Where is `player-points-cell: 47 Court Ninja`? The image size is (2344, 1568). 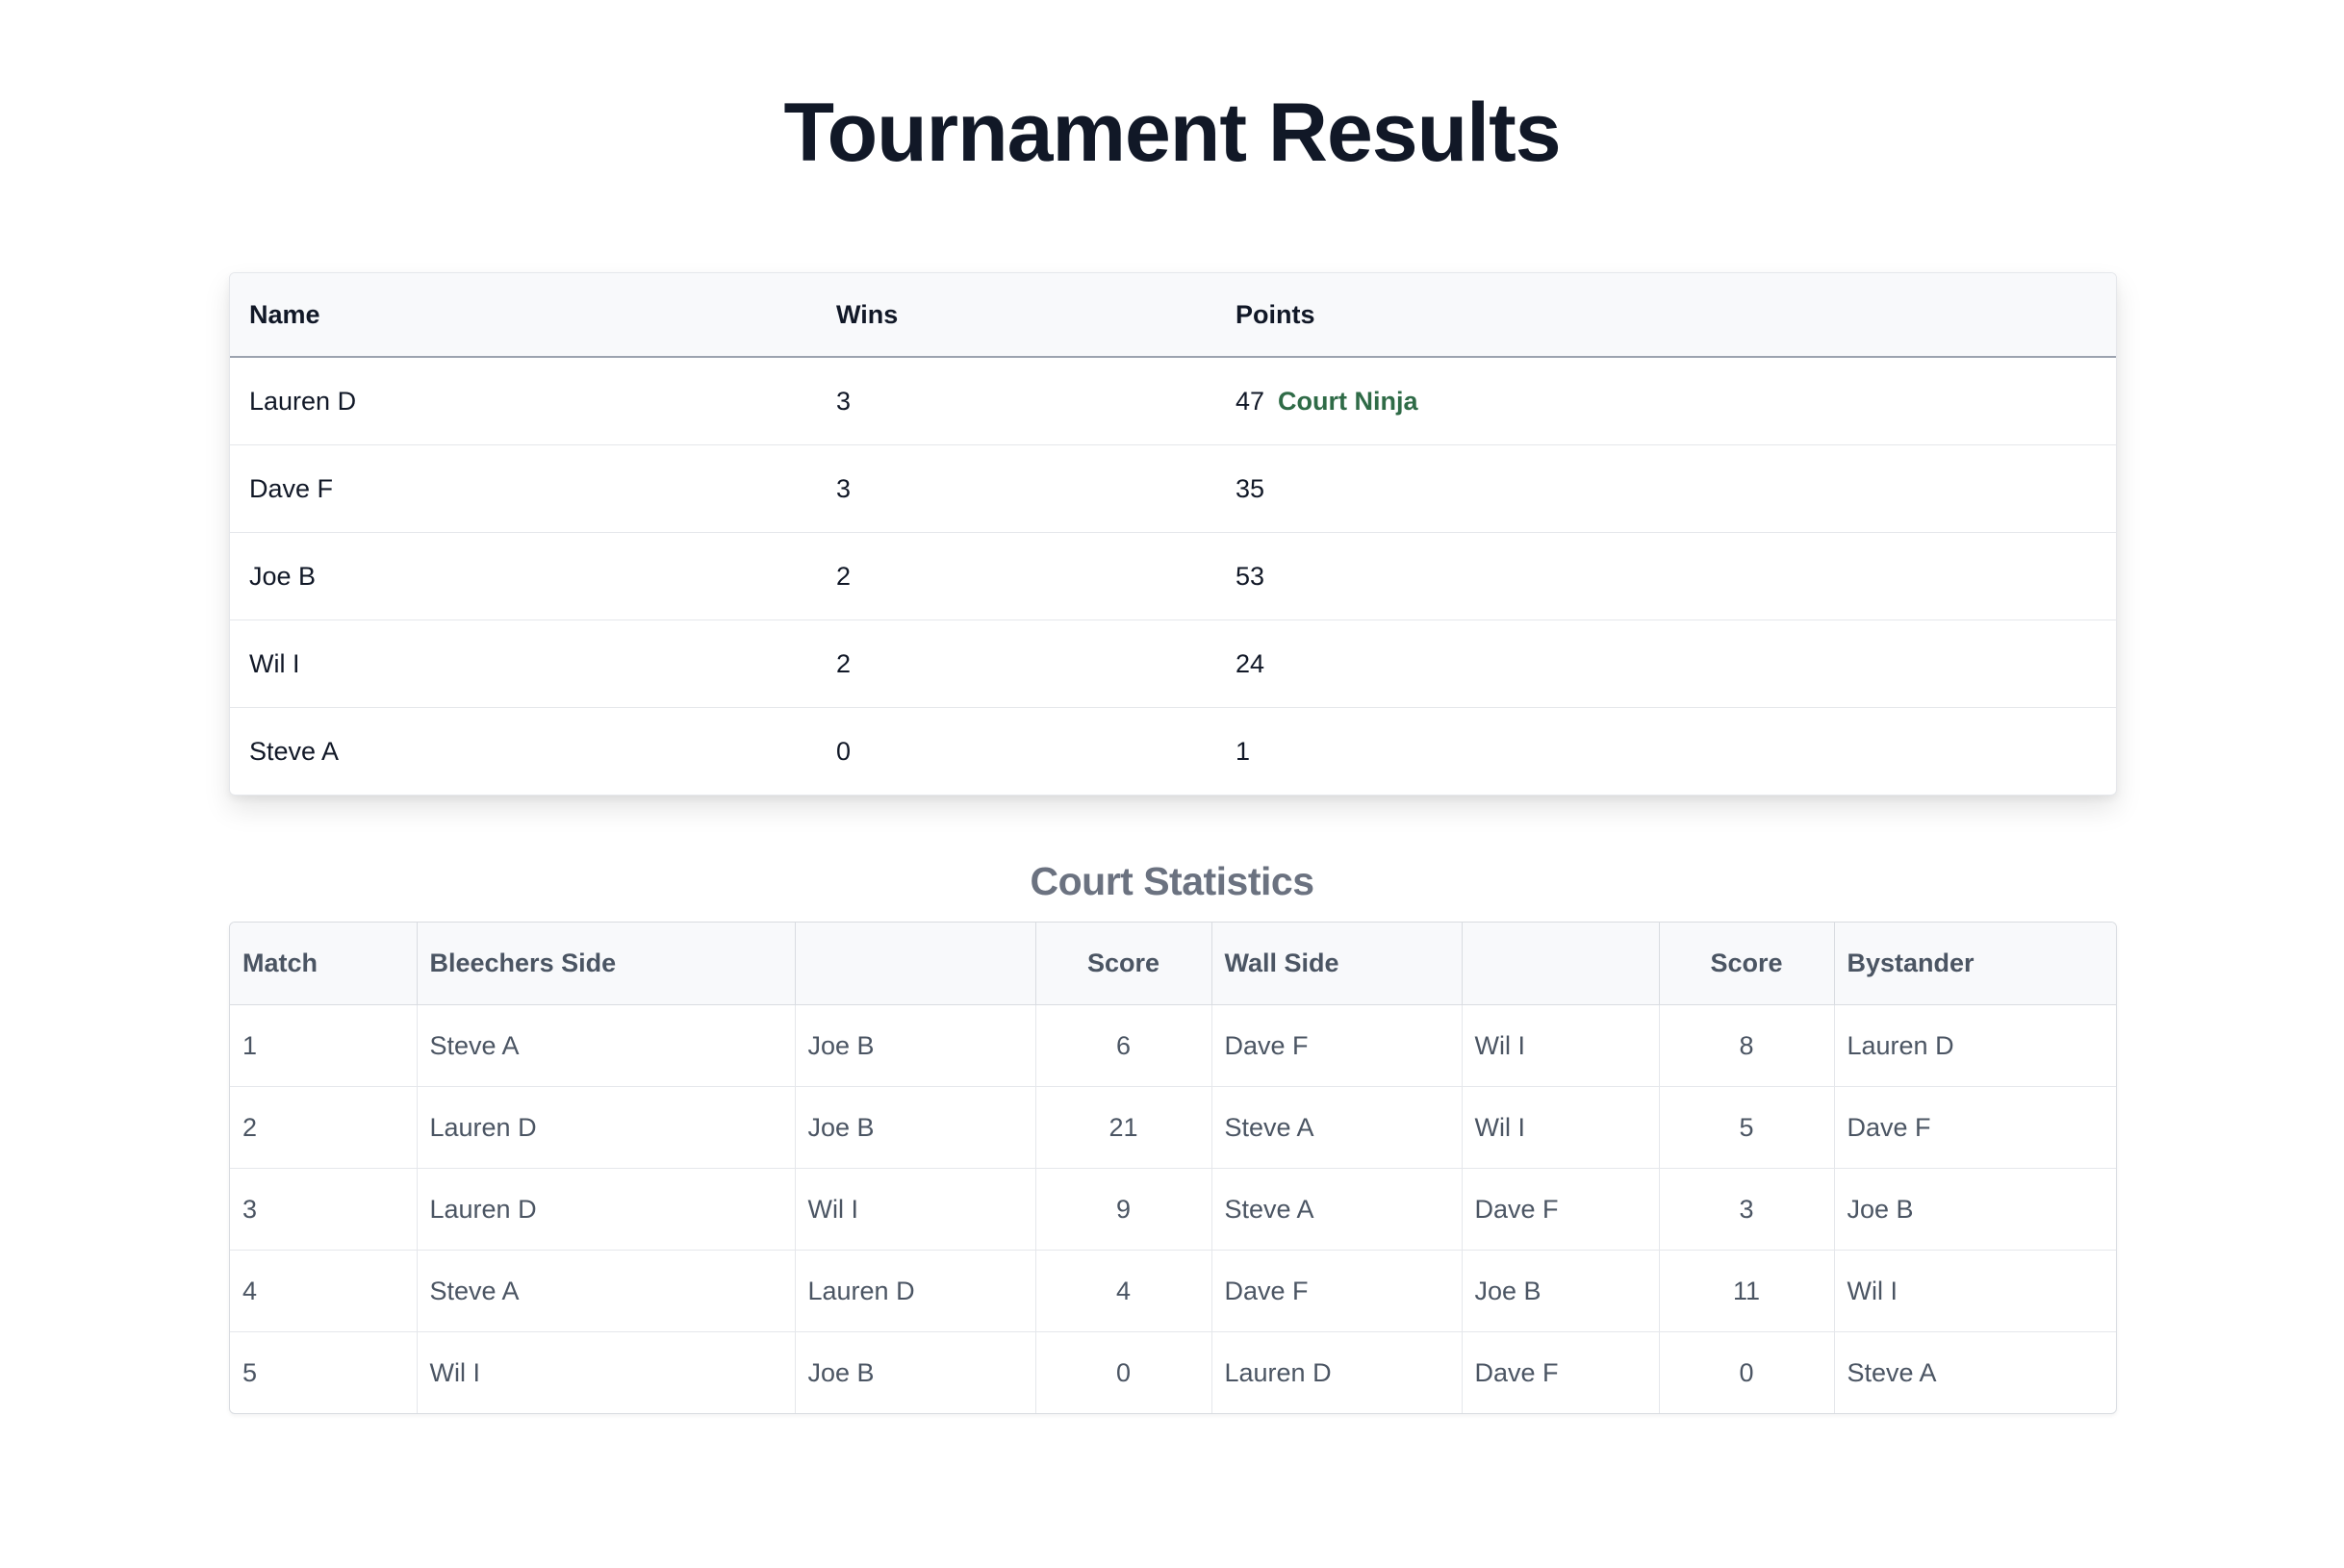
player-points-cell: 47 Court Ninja is located at coordinates (1666, 401).